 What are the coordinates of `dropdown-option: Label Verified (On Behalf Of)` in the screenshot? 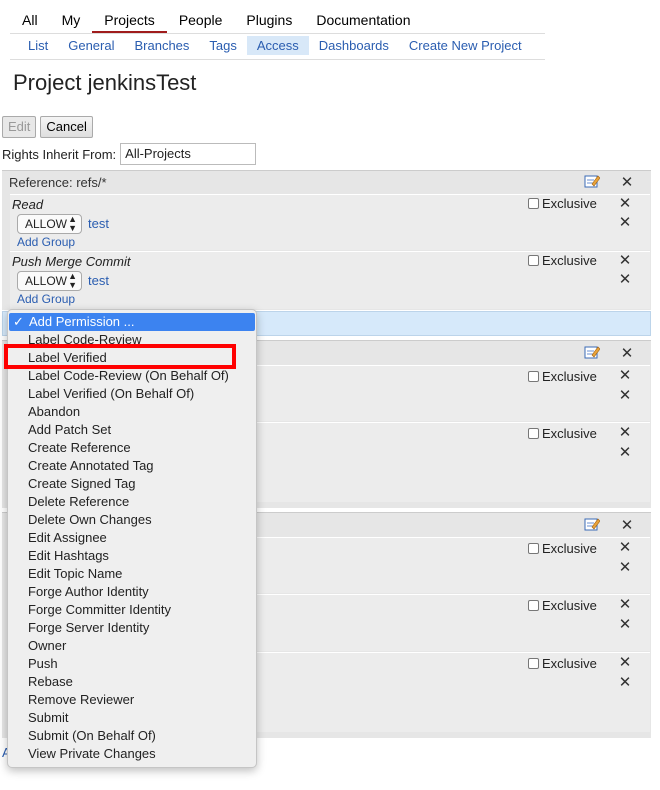 It's located at (132, 394).